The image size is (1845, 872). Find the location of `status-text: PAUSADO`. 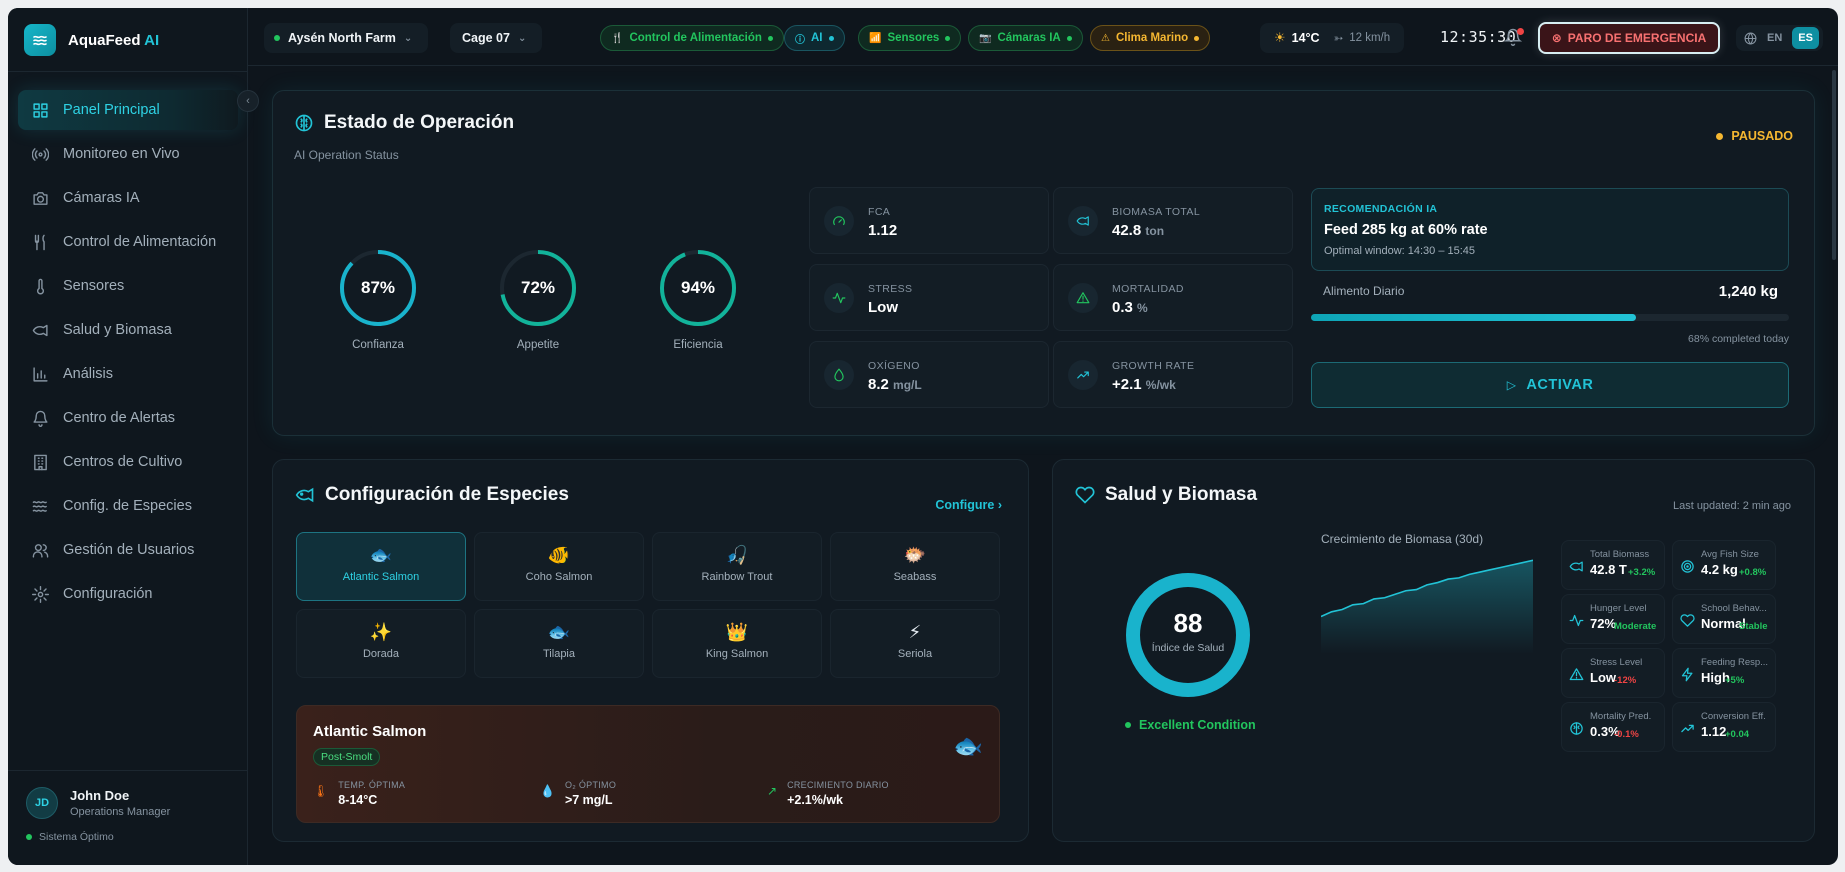

status-text: PAUSADO is located at coordinates (1762, 136).